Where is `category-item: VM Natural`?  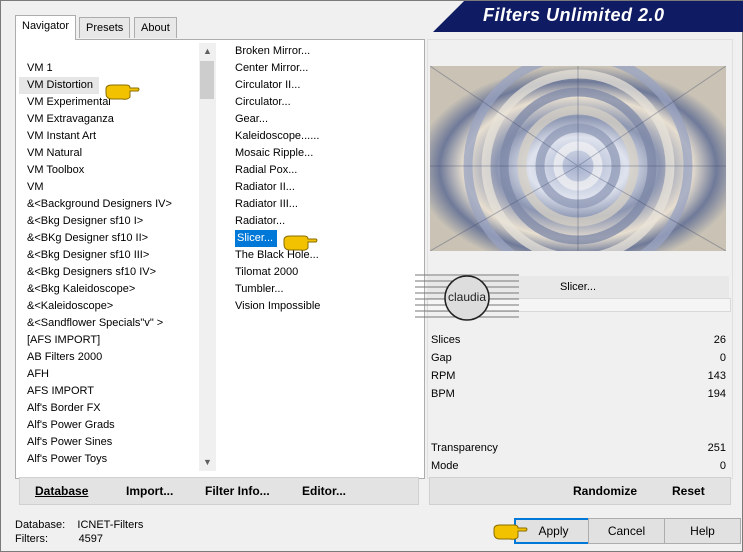
category-item: VM Natural is located at coordinates (109, 153).